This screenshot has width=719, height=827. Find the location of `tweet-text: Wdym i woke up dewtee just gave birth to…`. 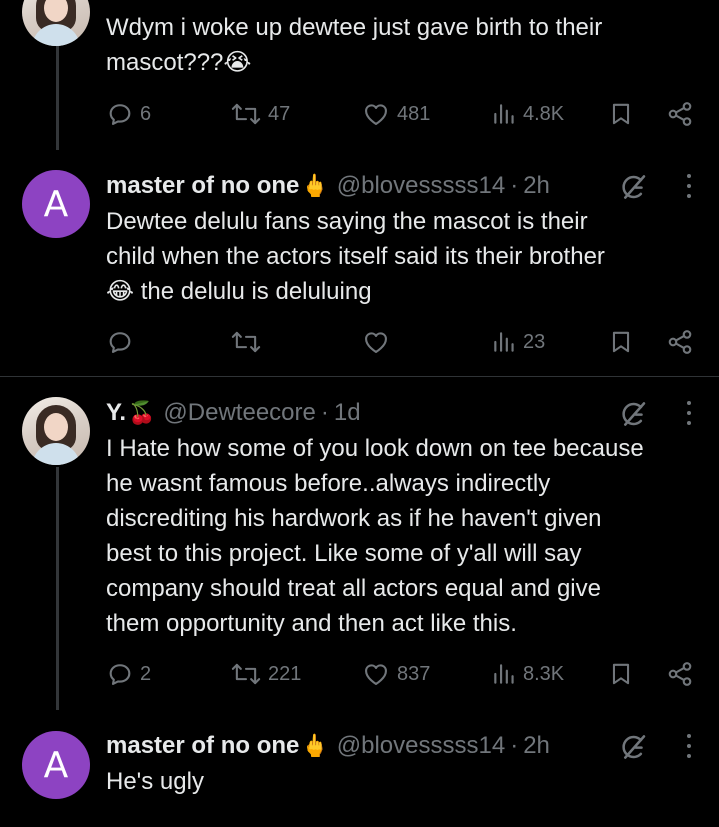

tweet-text: Wdym i woke up dewtee just gave birth to… is located at coordinates (354, 45).